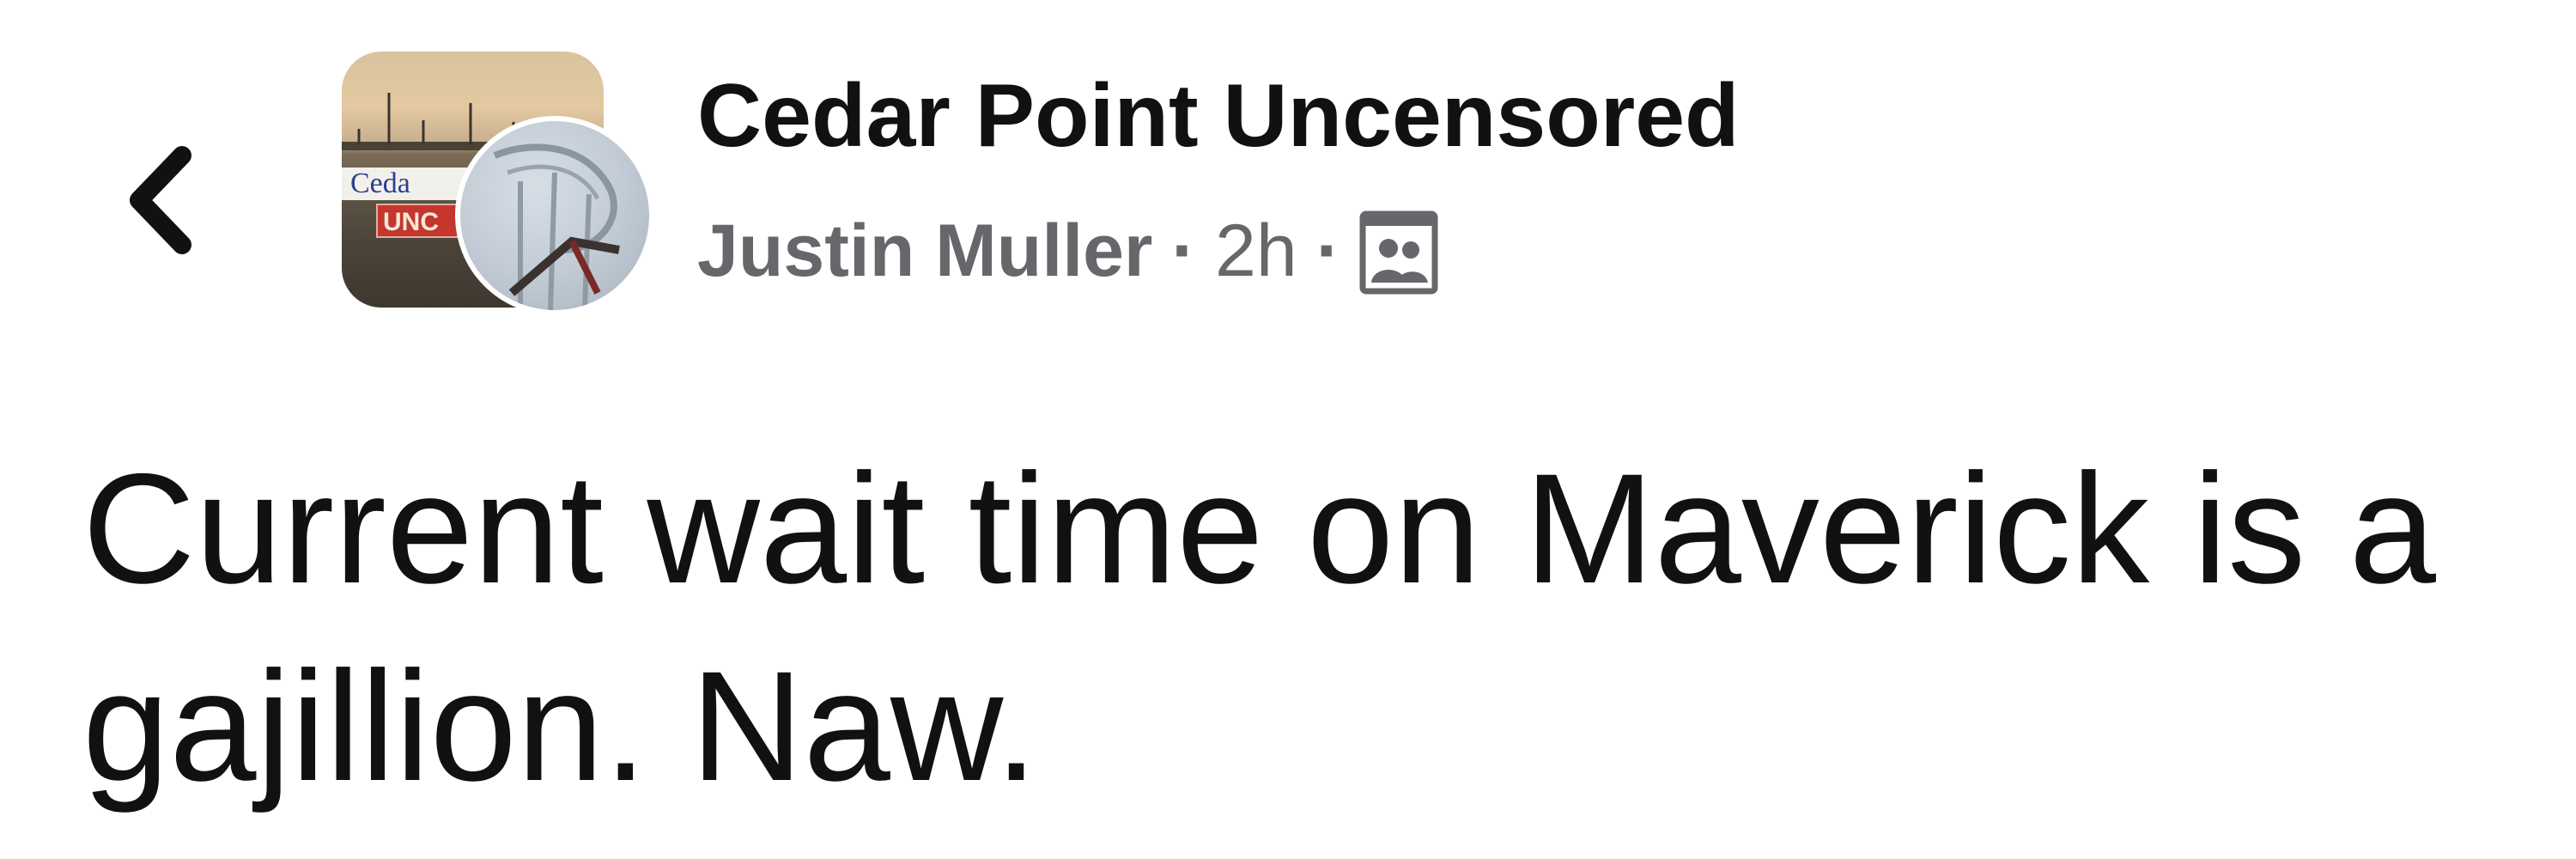 Image resolution: width=2576 pixels, height=859 pixels. I want to click on group-members-icon, so click(1398, 251).